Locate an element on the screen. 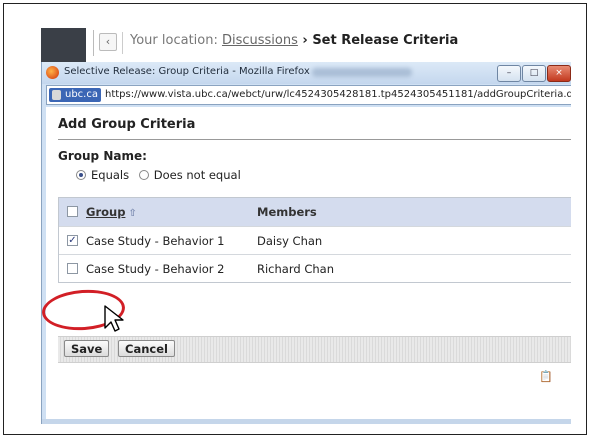 This screenshot has width=592, height=440. row-checkbox is located at coordinates (72, 268).